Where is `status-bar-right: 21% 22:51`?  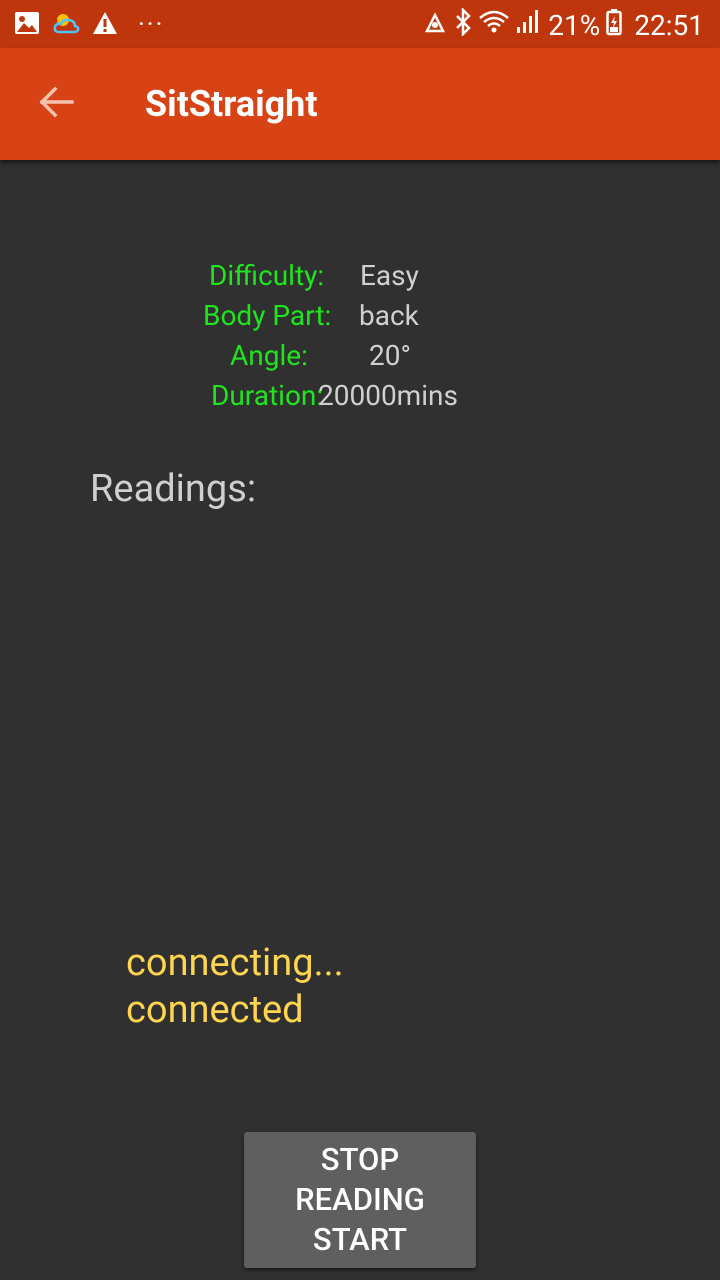
status-bar-right: 21% 22:51 is located at coordinates (563, 25).